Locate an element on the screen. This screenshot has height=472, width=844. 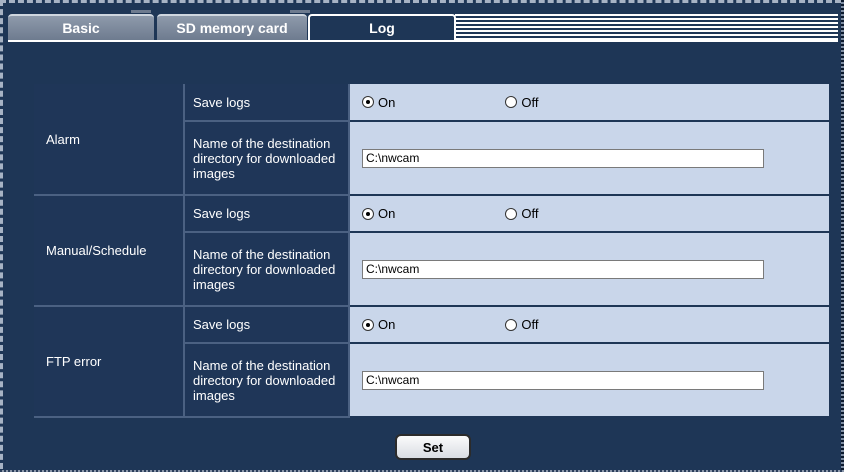
tab-basic: Basic is located at coordinates (81, 27).